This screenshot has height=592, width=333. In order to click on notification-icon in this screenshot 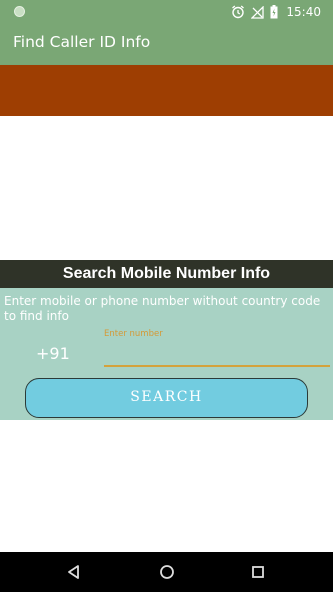, I will do `click(19, 11)`.